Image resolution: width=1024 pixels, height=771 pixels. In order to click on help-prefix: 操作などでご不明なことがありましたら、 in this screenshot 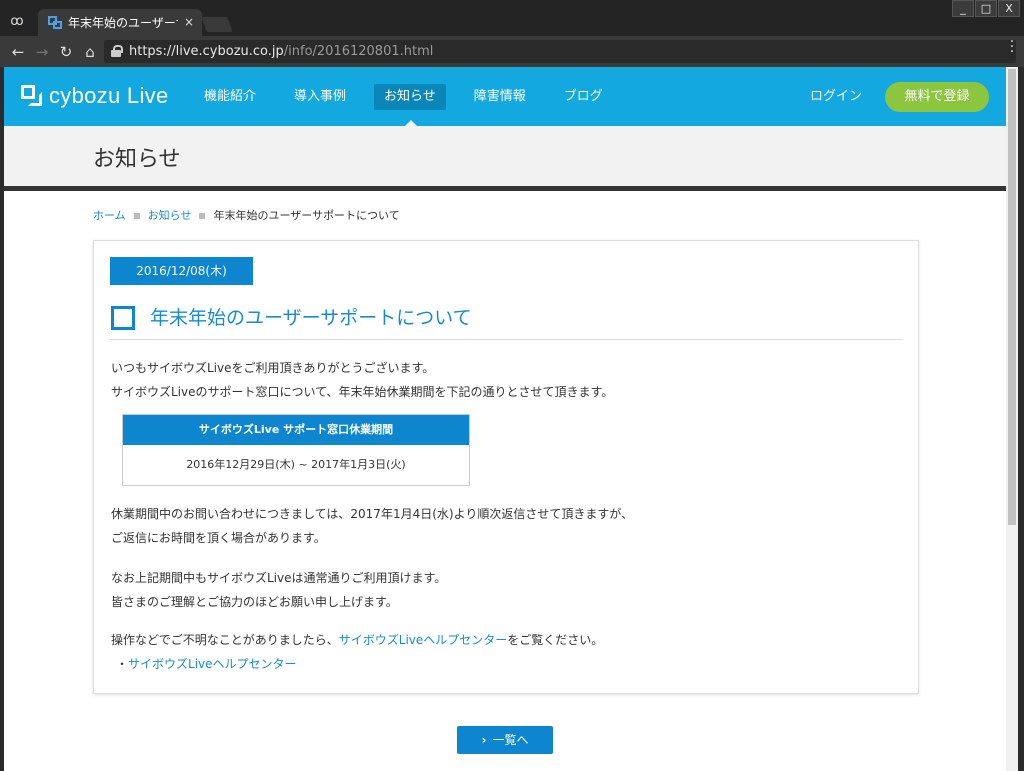, I will do `click(225, 640)`.